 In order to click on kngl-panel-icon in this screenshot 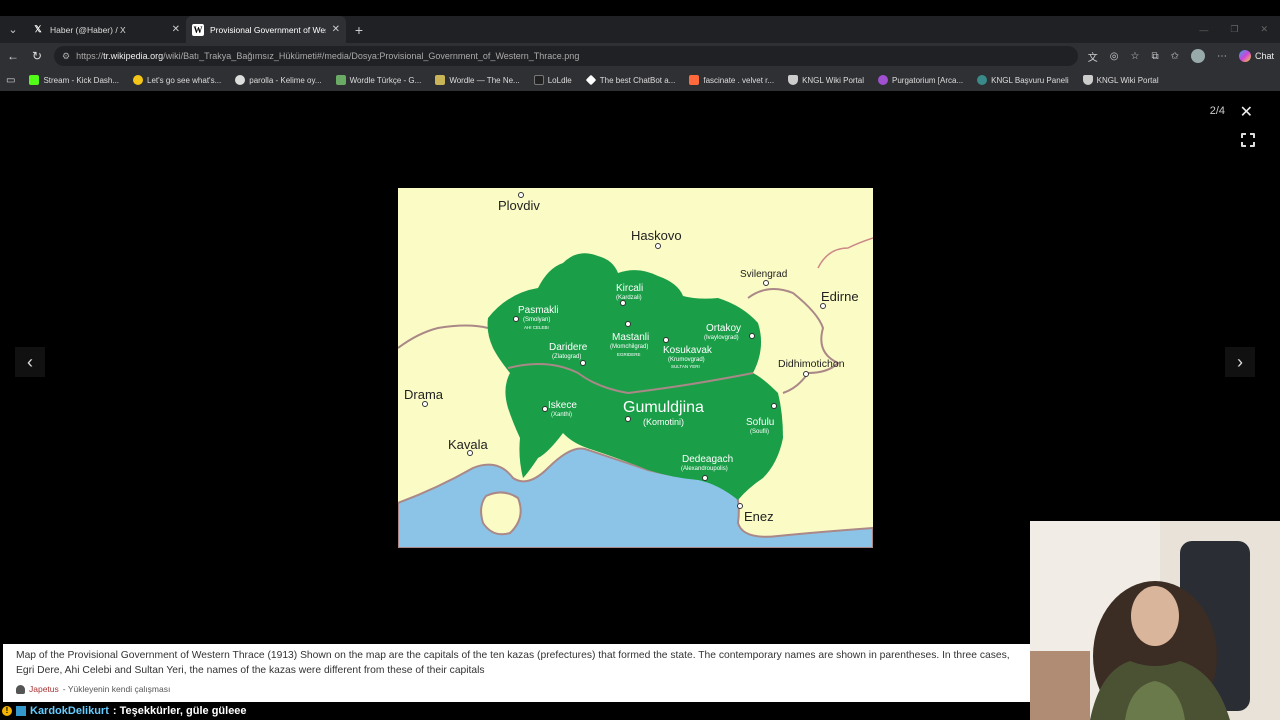, I will do `click(982, 80)`.